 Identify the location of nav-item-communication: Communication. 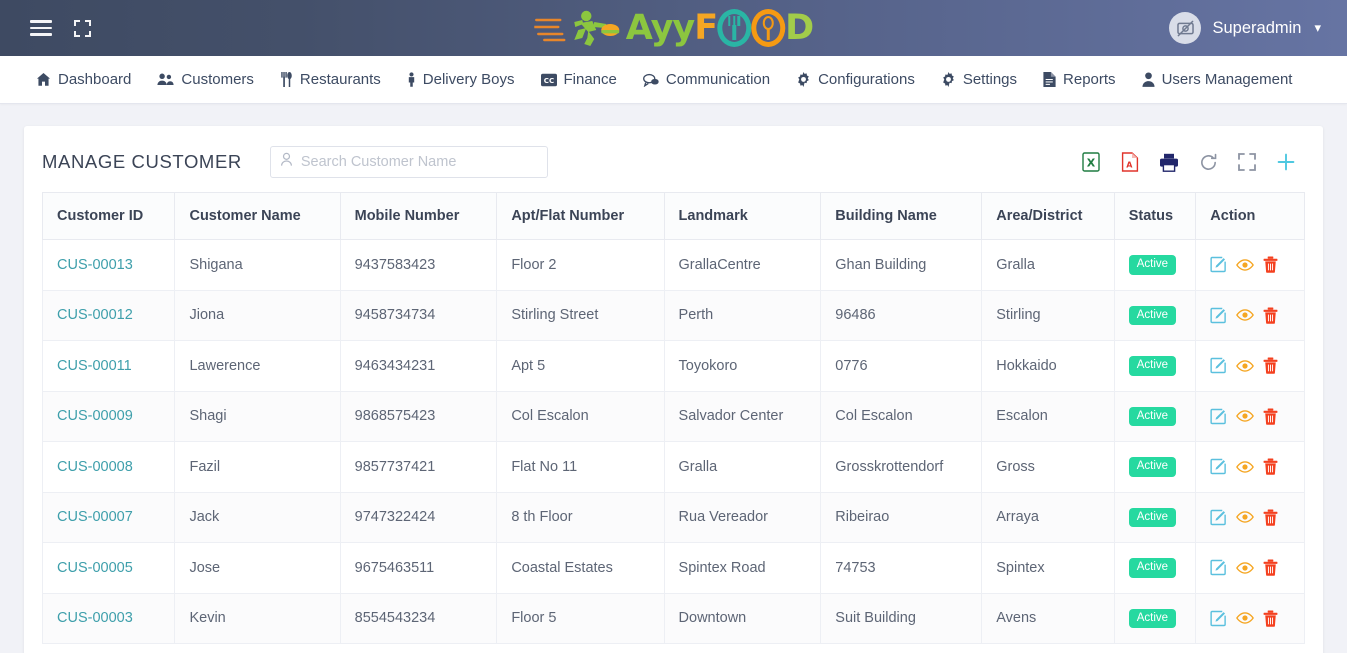
(706, 79).